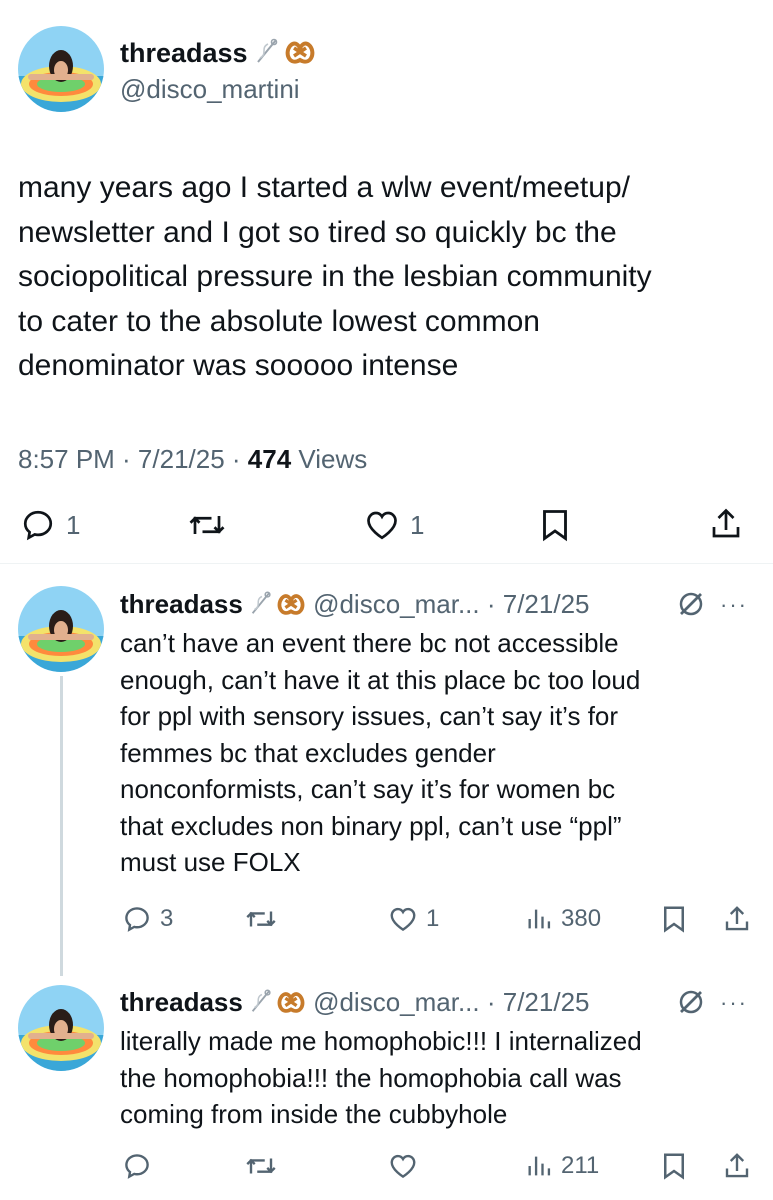  What do you see at coordinates (269, 459) in the screenshot?
I see `views-count: 474` at bounding box center [269, 459].